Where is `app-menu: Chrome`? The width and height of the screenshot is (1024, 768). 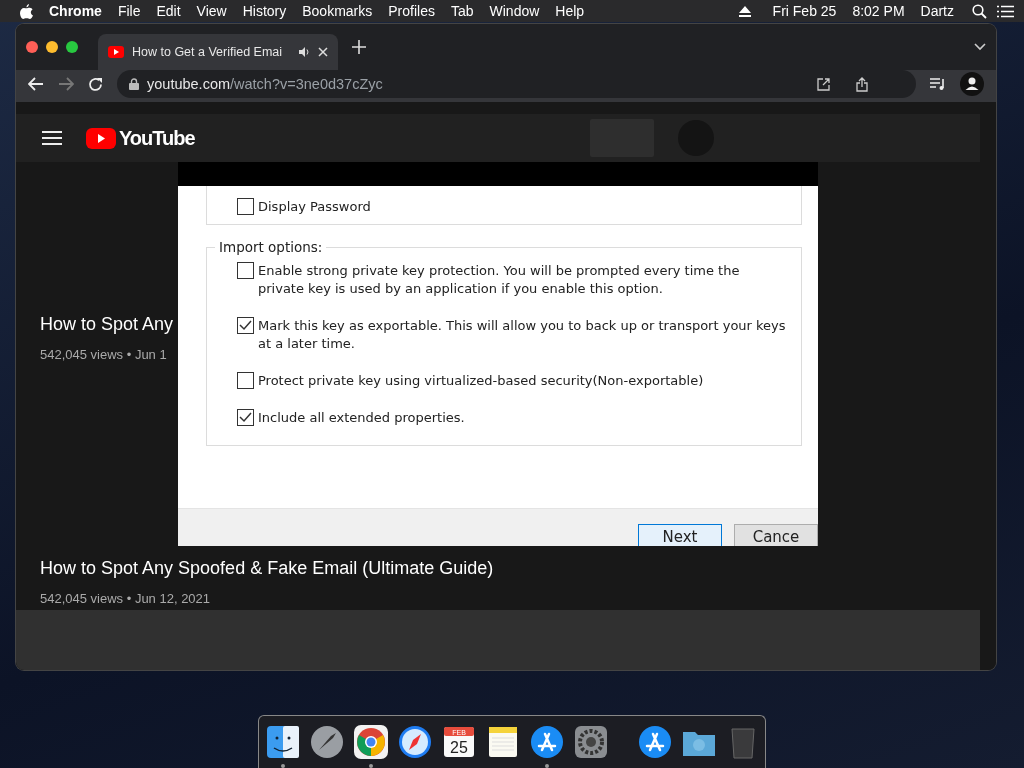 app-menu: Chrome is located at coordinates (75, 11).